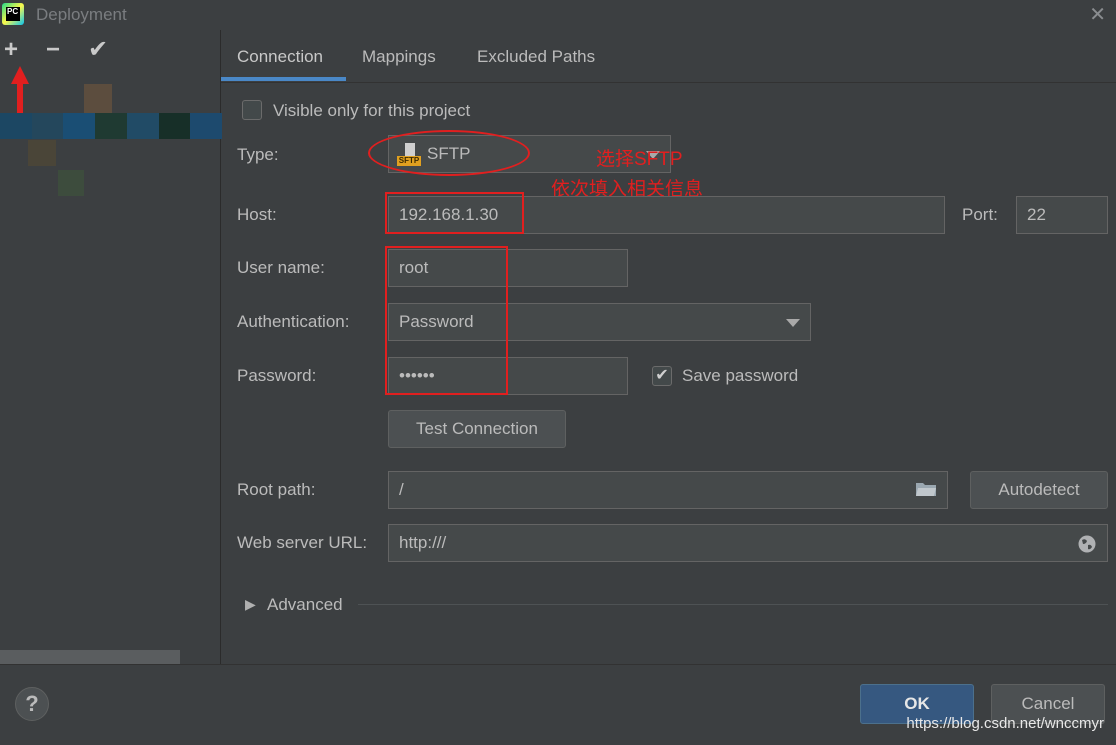 The width and height of the screenshot is (1116, 745). I want to click on help-button: ?, so click(32, 704).